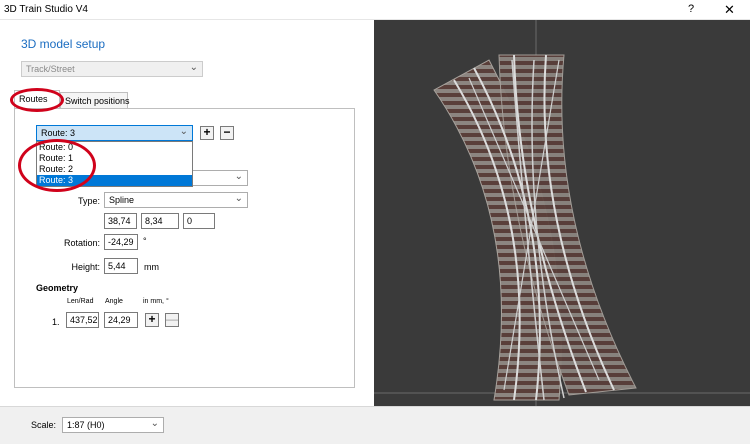  I want to click on rotation-input: -24,29, so click(121, 242).